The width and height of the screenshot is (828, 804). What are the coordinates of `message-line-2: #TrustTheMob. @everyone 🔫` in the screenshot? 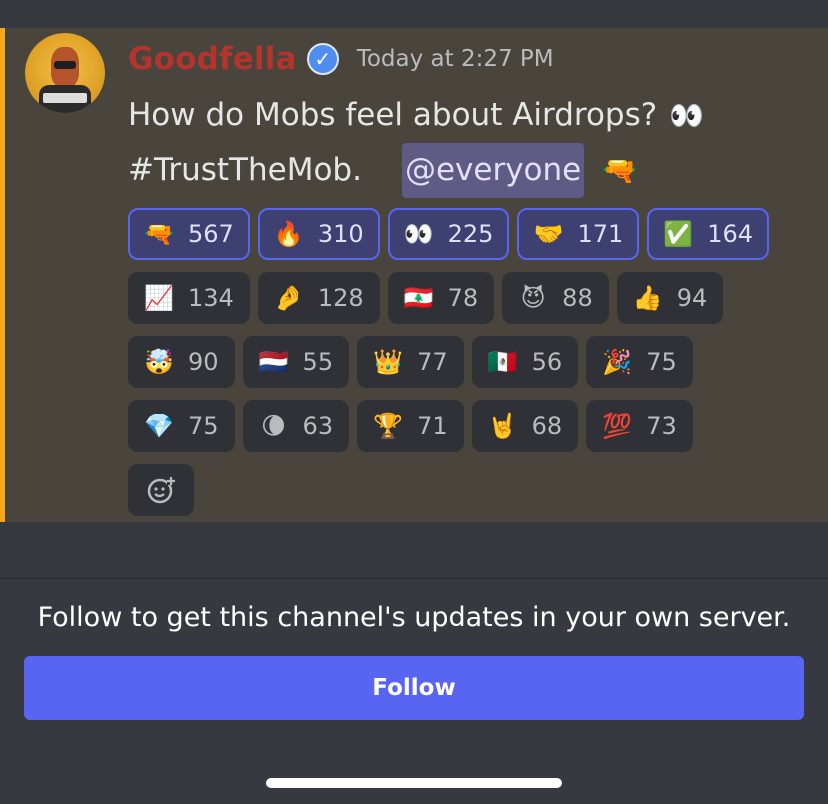 It's located at (416, 170).